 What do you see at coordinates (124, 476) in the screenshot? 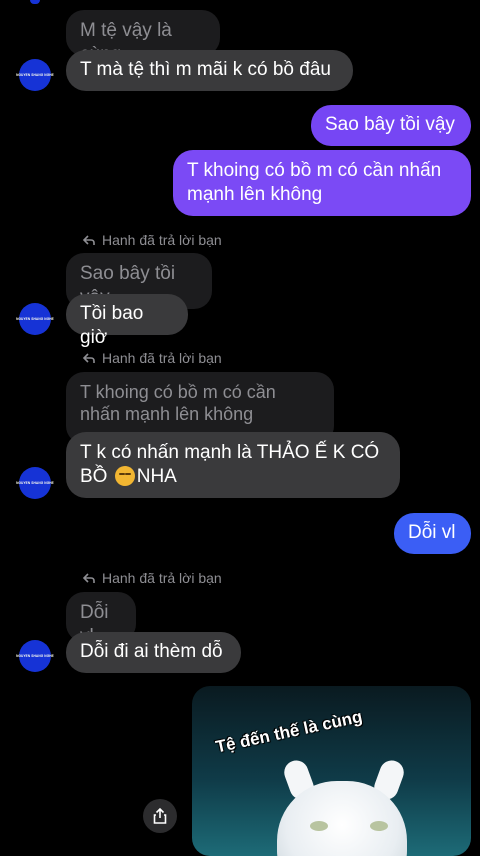
I see `smirk-emoji-icon` at bounding box center [124, 476].